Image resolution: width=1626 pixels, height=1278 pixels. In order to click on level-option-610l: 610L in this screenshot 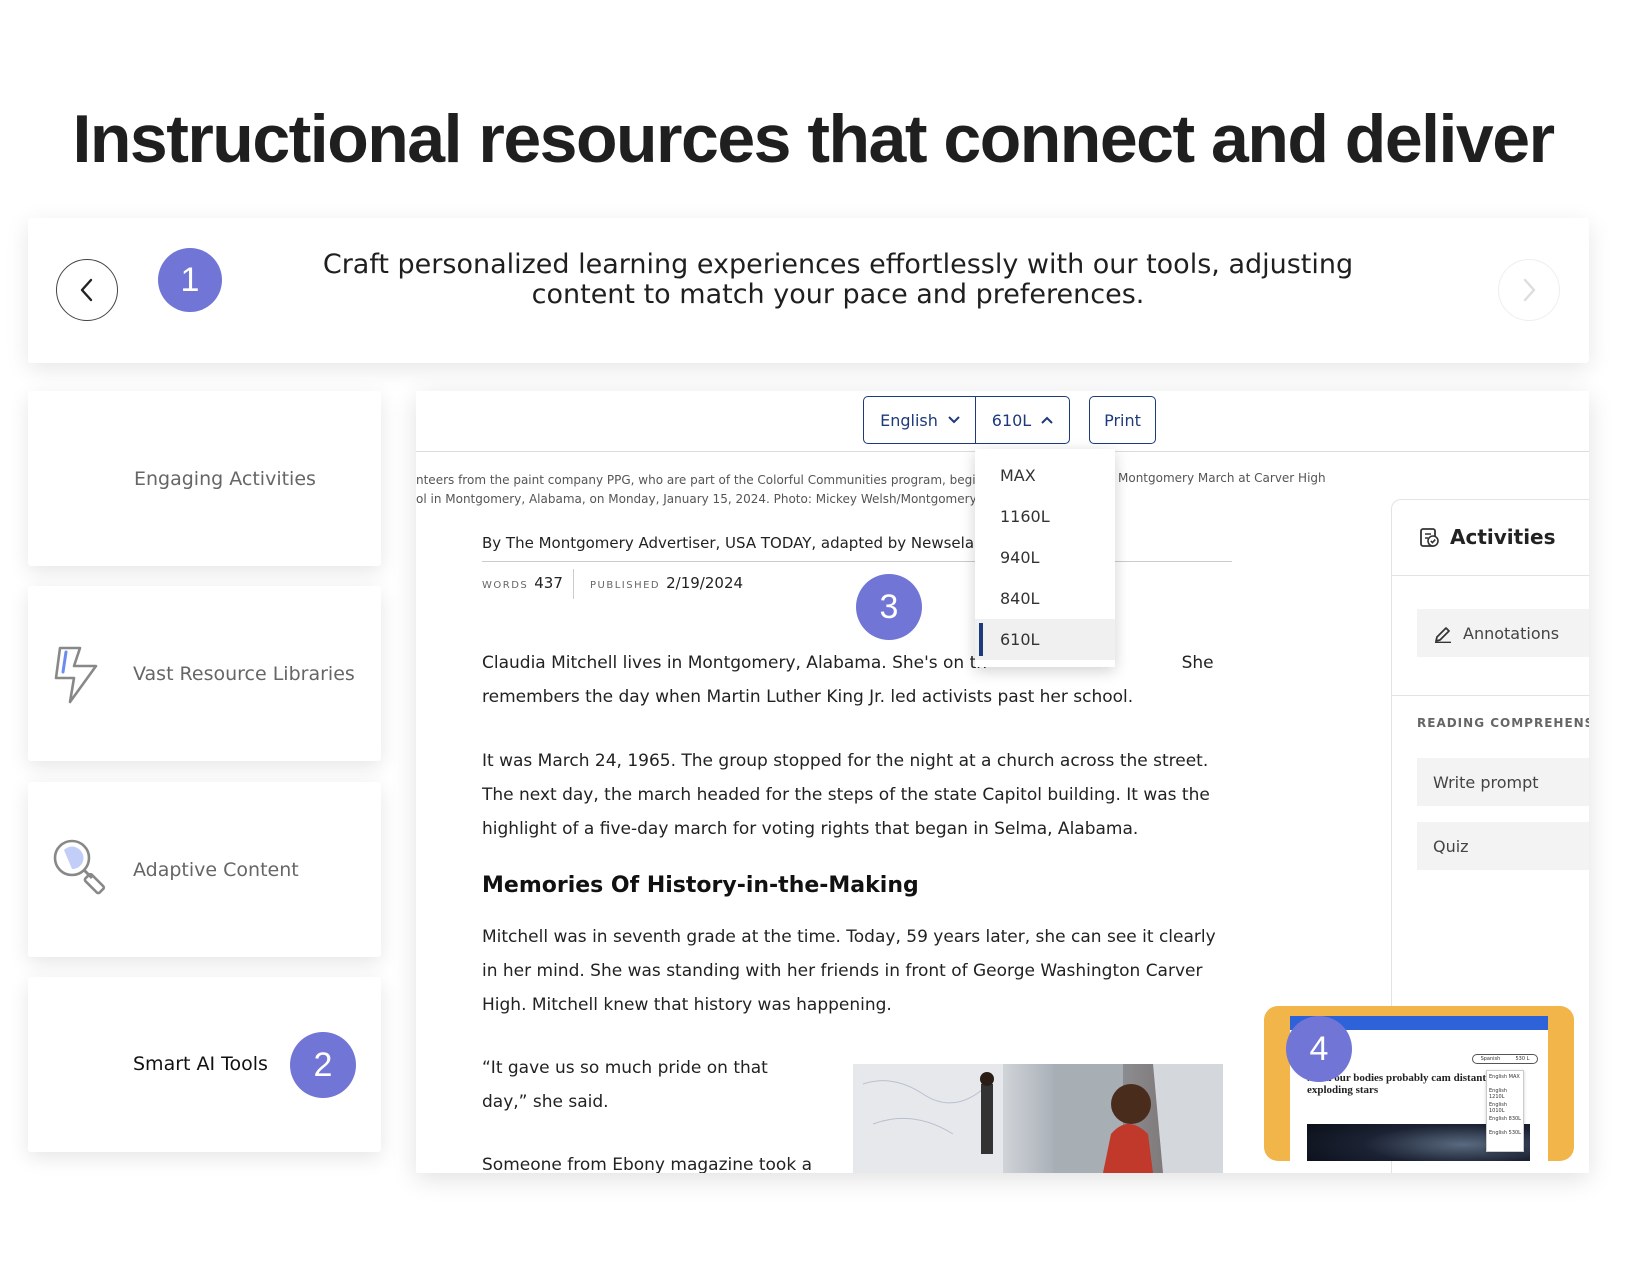, I will do `click(1045, 639)`.